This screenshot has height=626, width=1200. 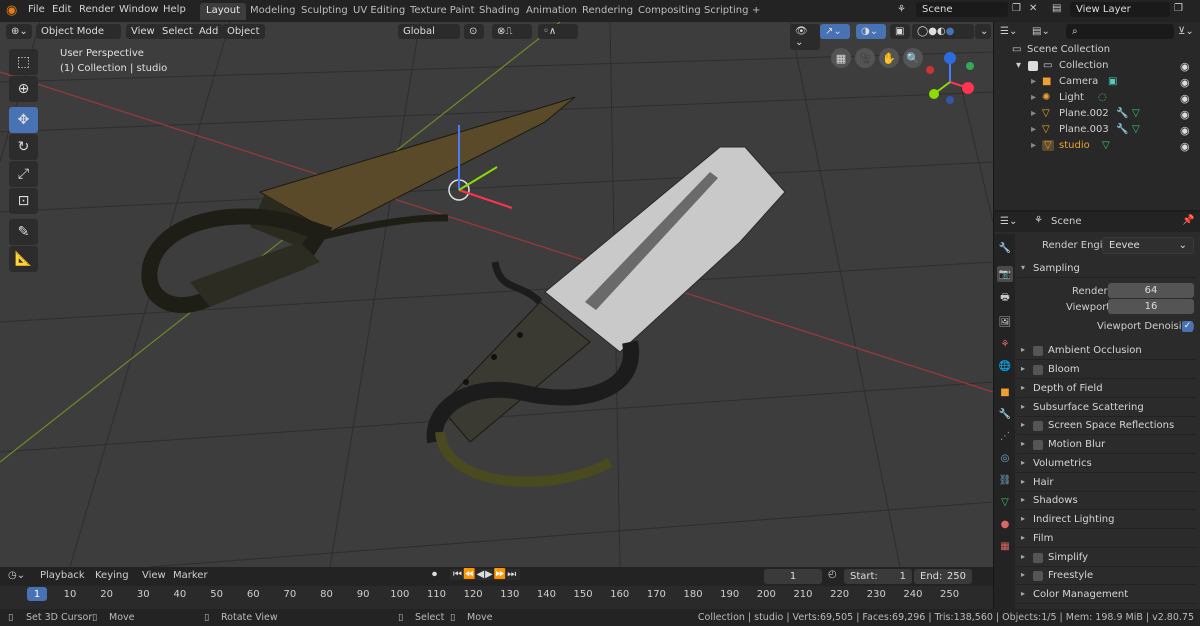 I want to click on outliner-item-plane-002: ▸ ▽ Plane.002 🔧 ▽ ◉, so click(x=1097, y=114).